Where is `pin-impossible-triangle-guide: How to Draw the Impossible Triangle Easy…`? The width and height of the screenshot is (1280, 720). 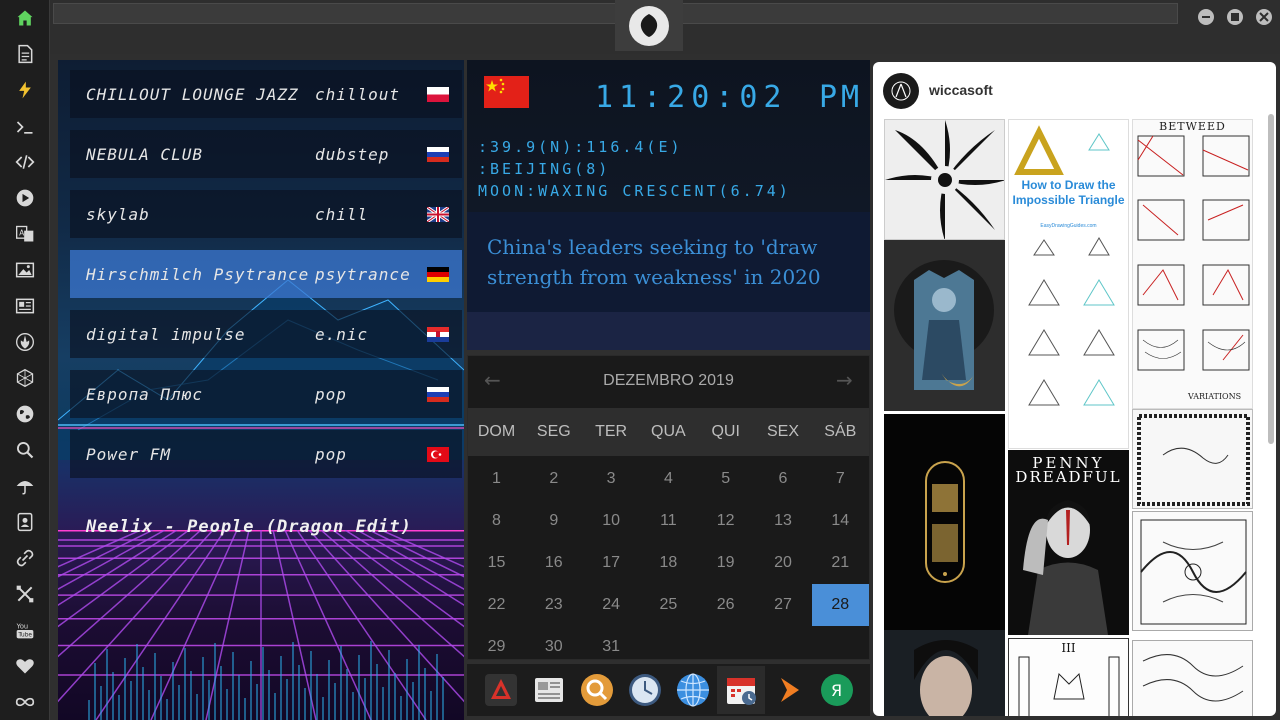 pin-impossible-triangle-guide: How to Draw the Impossible Triangle Easy… is located at coordinates (1068, 284).